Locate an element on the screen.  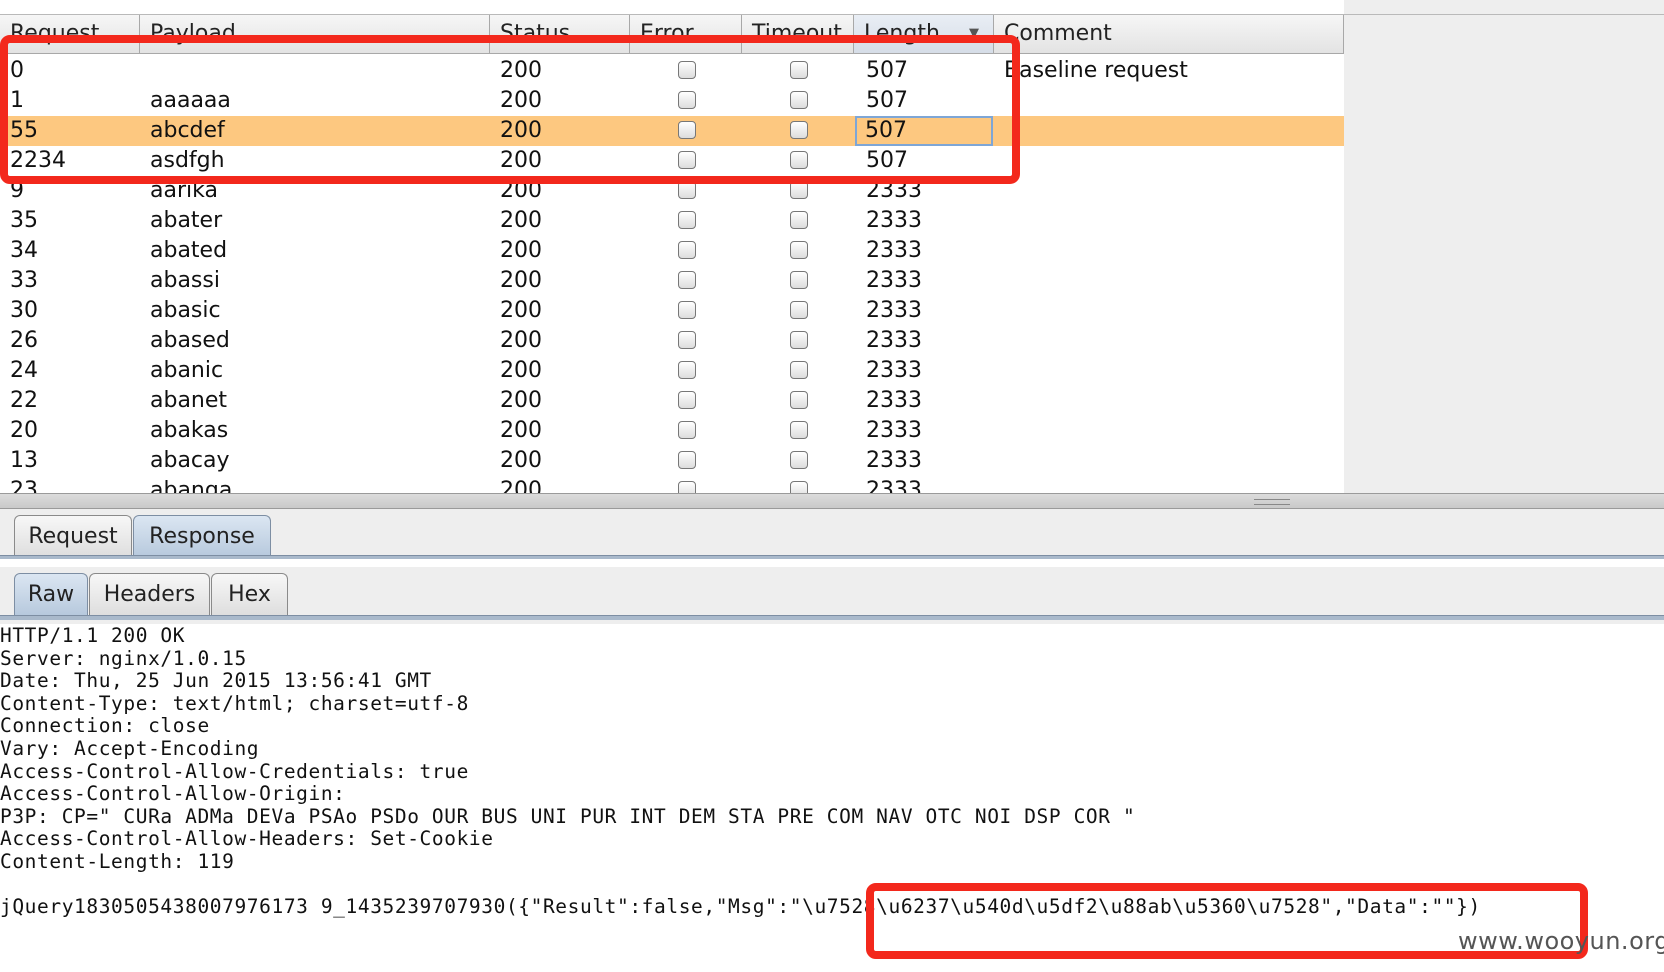
table-empty-area is located at coordinates (1504, 246).